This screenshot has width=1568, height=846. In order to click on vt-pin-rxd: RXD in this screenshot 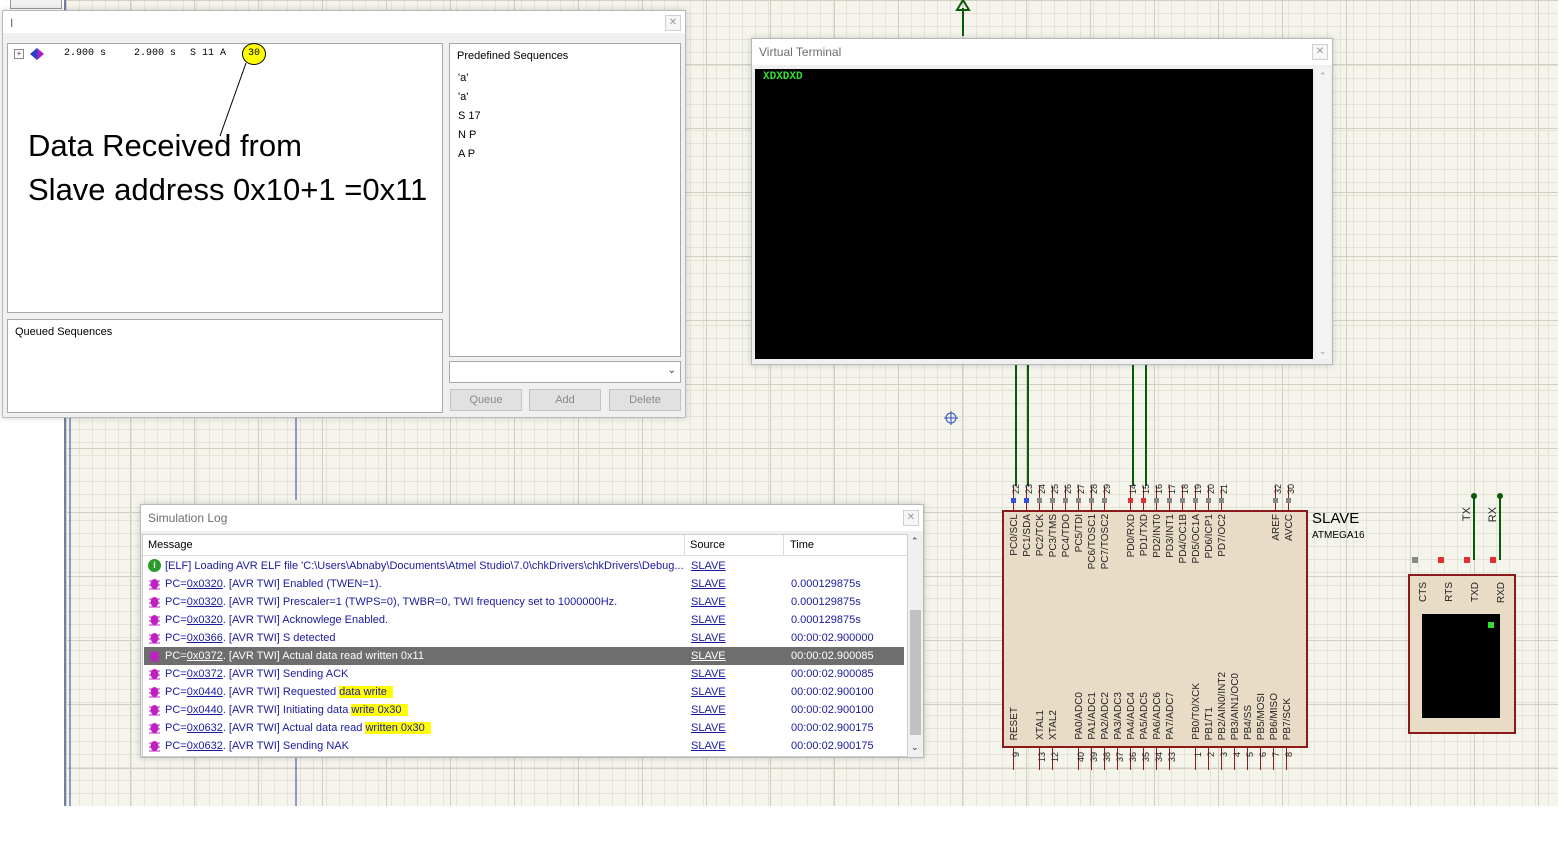, I will do `click(1501, 593)`.